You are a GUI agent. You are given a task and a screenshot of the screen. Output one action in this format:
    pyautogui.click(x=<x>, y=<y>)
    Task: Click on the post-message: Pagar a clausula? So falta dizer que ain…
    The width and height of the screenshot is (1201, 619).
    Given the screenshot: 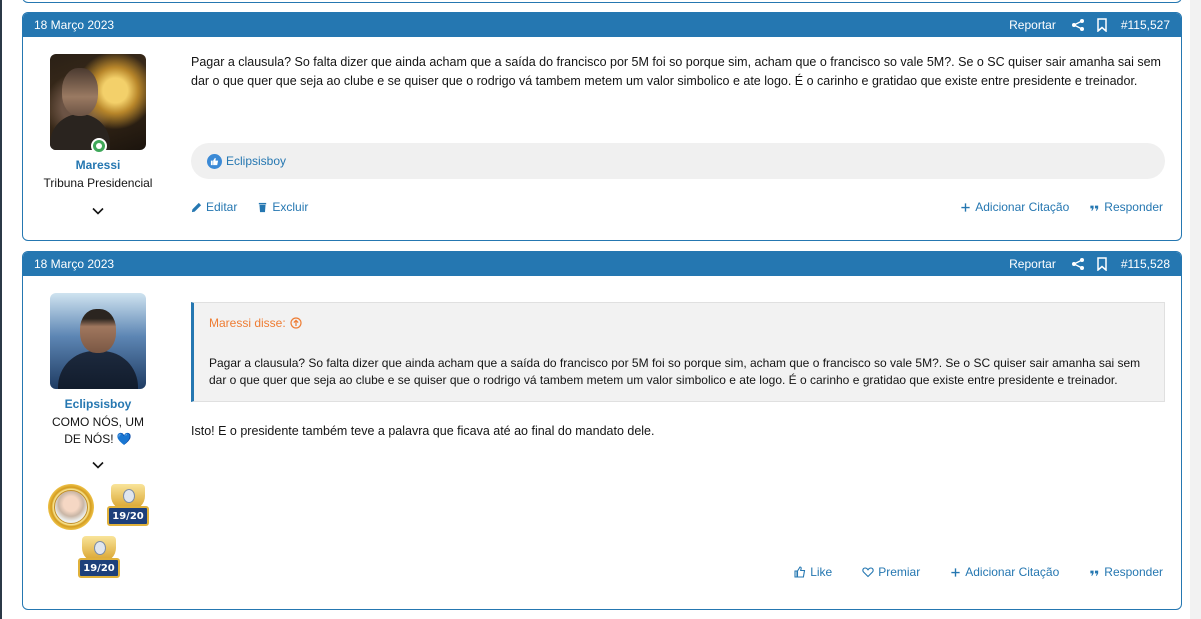 What is the action you would take?
    pyautogui.click(x=676, y=71)
    